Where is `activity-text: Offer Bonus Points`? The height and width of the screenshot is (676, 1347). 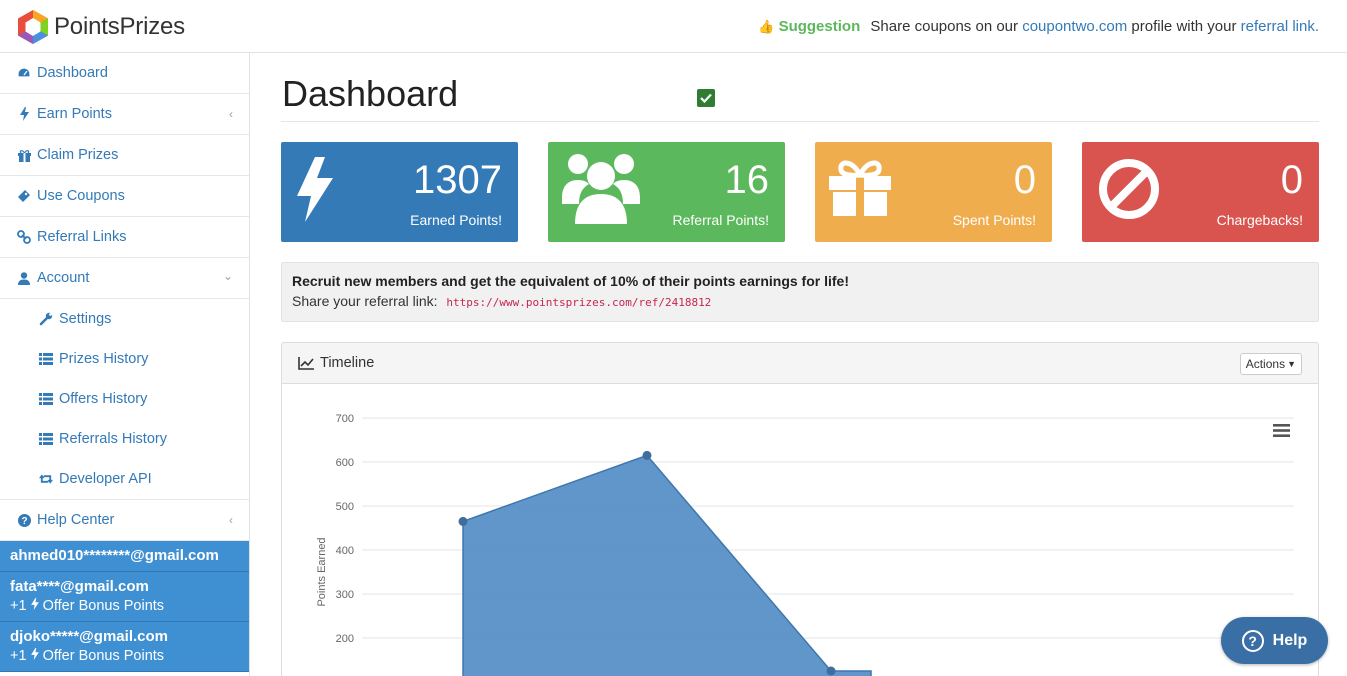
activity-text: Offer Bonus Points is located at coordinates (103, 606).